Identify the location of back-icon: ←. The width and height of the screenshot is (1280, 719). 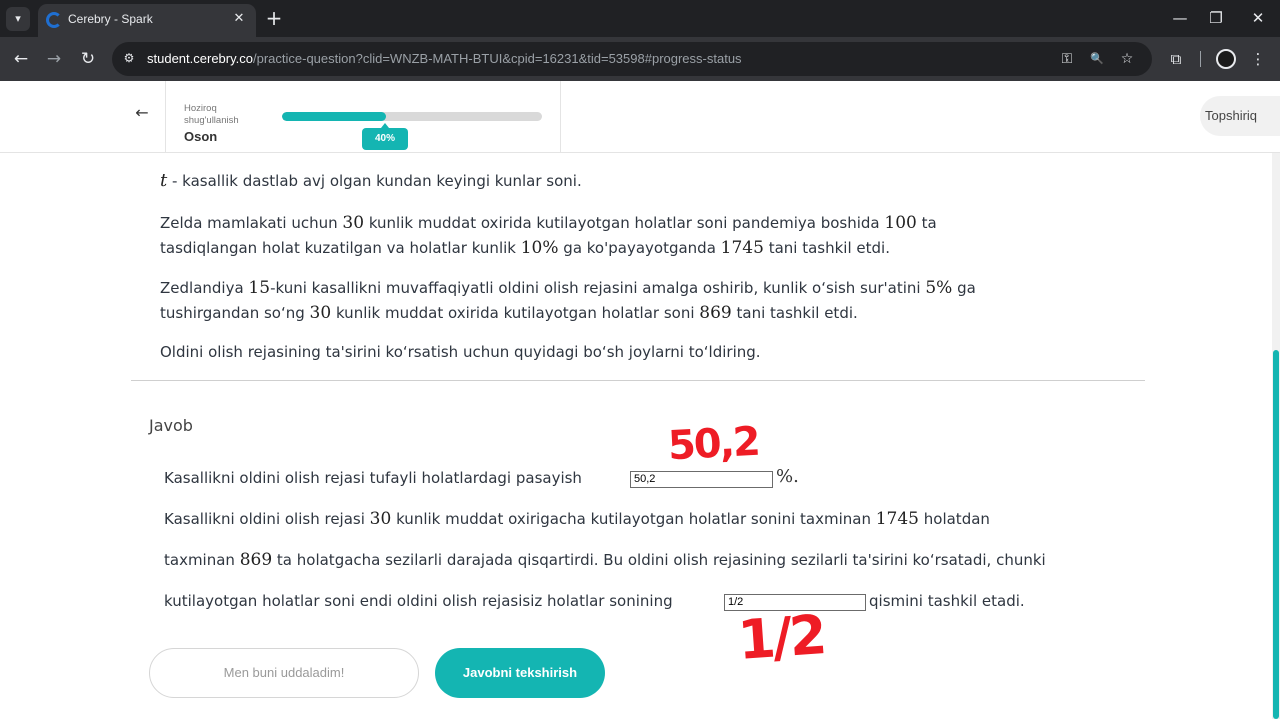
(21, 59).